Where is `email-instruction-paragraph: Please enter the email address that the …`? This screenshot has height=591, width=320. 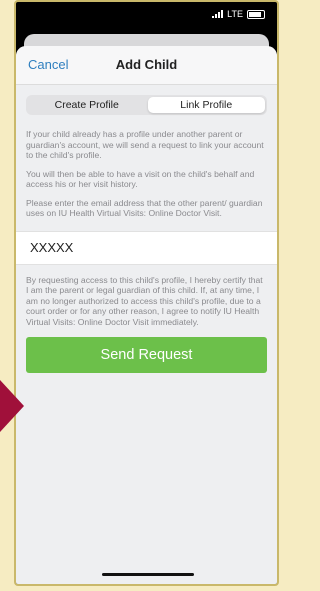 email-instruction-paragraph: Please enter the email address that the … is located at coordinates (144, 208).